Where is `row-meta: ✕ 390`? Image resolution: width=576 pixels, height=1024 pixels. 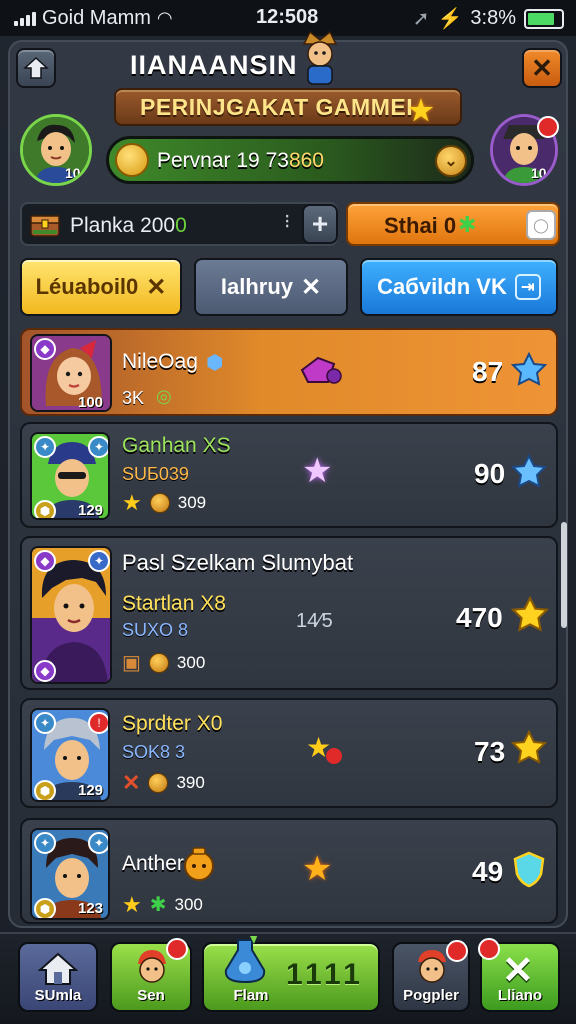 row-meta: ✕ 390 is located at coordinates (163, 783).